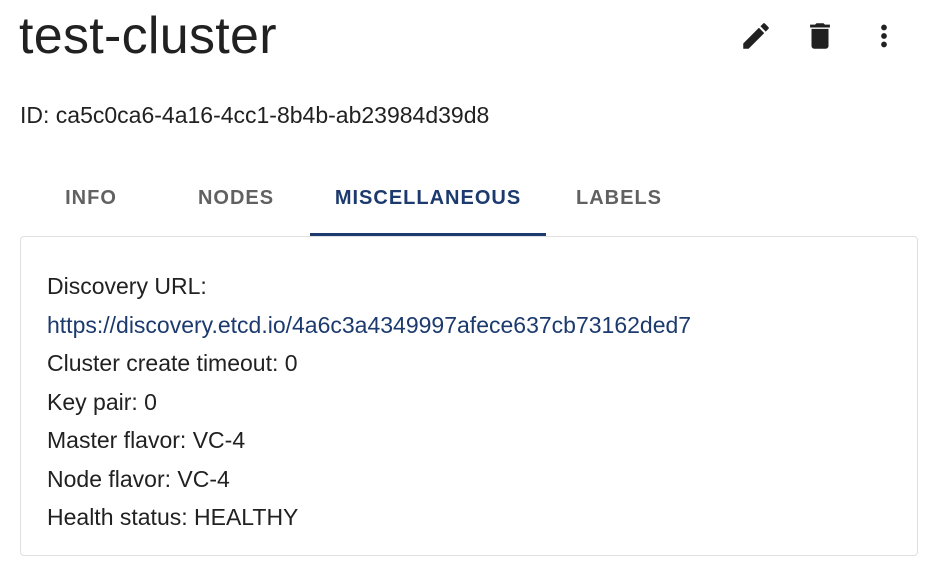  I want to click on more-vert-icon, so click(884, 36).